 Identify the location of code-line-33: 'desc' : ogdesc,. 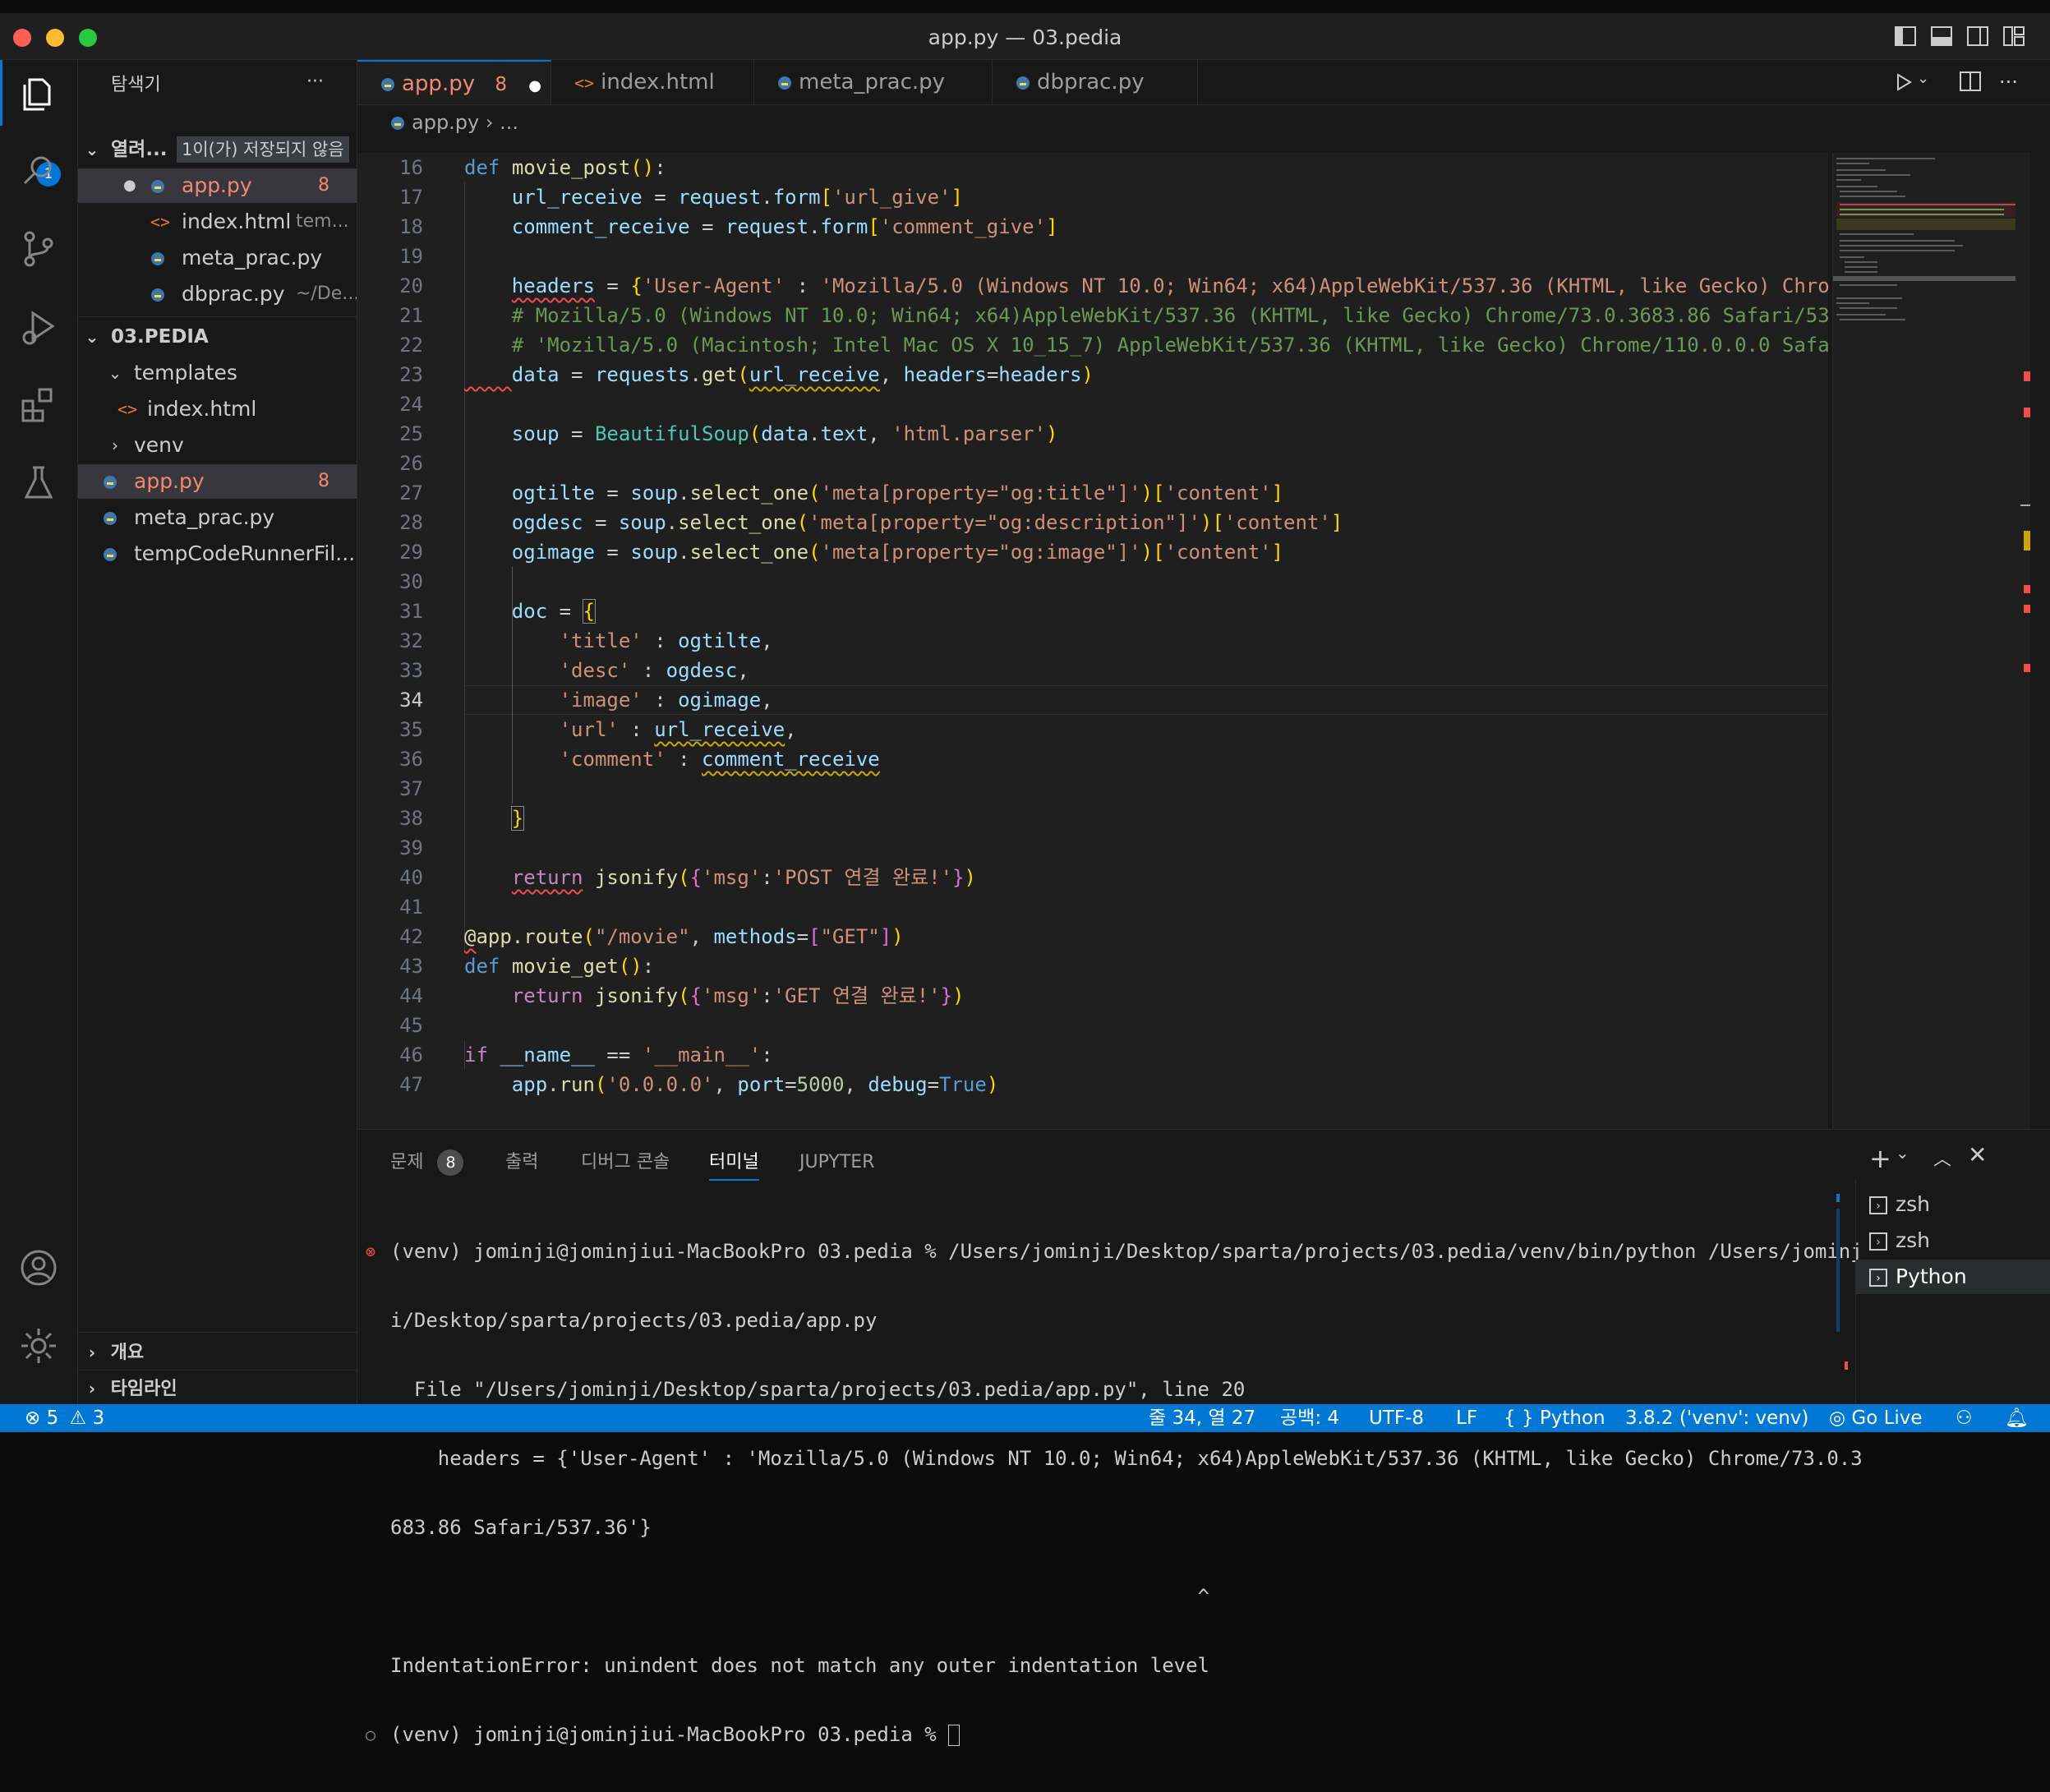
(654, 670).